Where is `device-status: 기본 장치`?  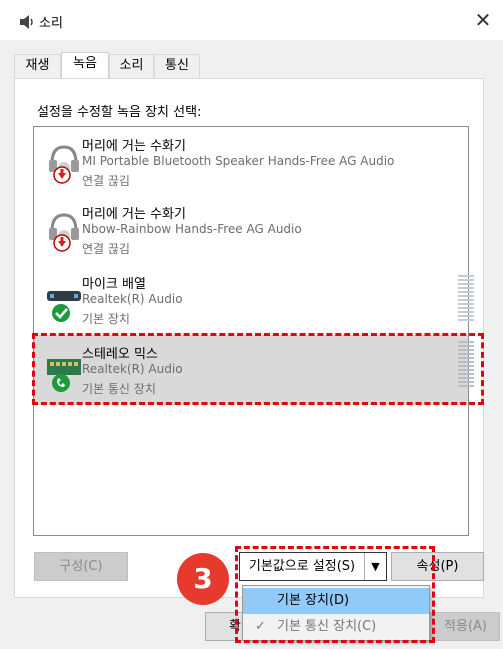 device-status: 기본 장치 is located at coordinates (106, 319).